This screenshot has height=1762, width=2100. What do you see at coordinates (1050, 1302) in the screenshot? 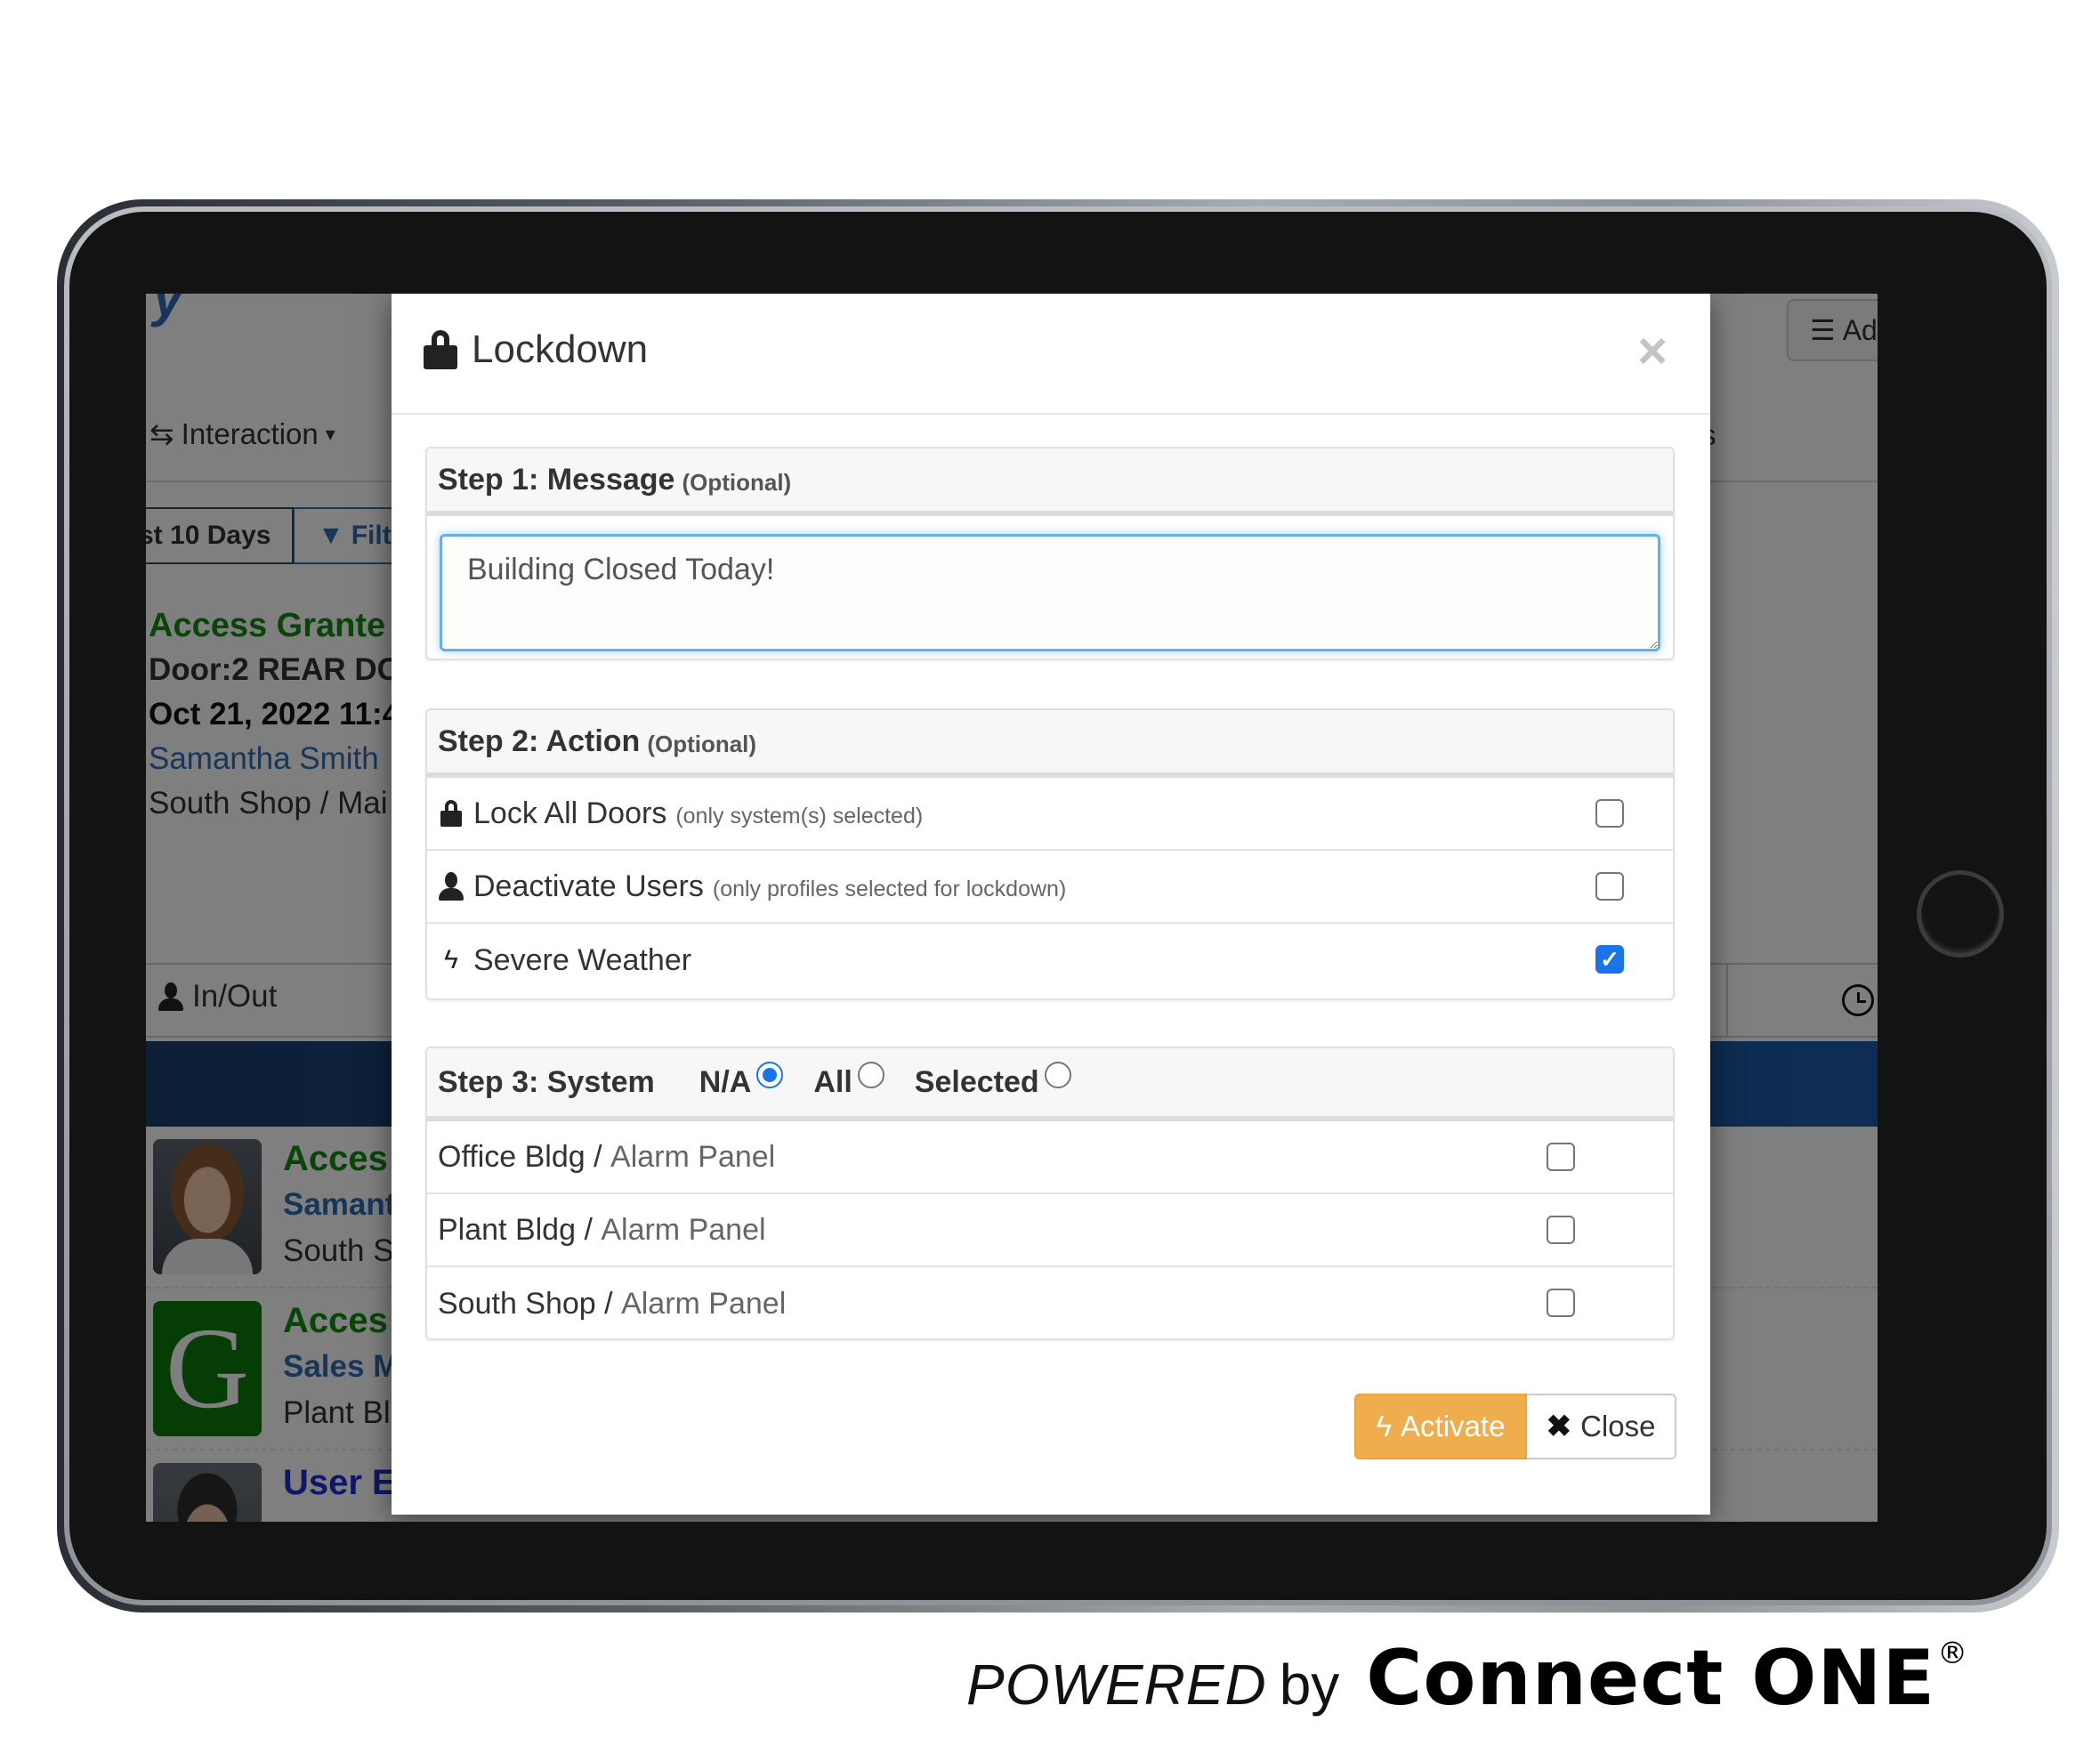
I see `system-row: South Shop / Alarm Panel` at bounding box center [1050, 1302].